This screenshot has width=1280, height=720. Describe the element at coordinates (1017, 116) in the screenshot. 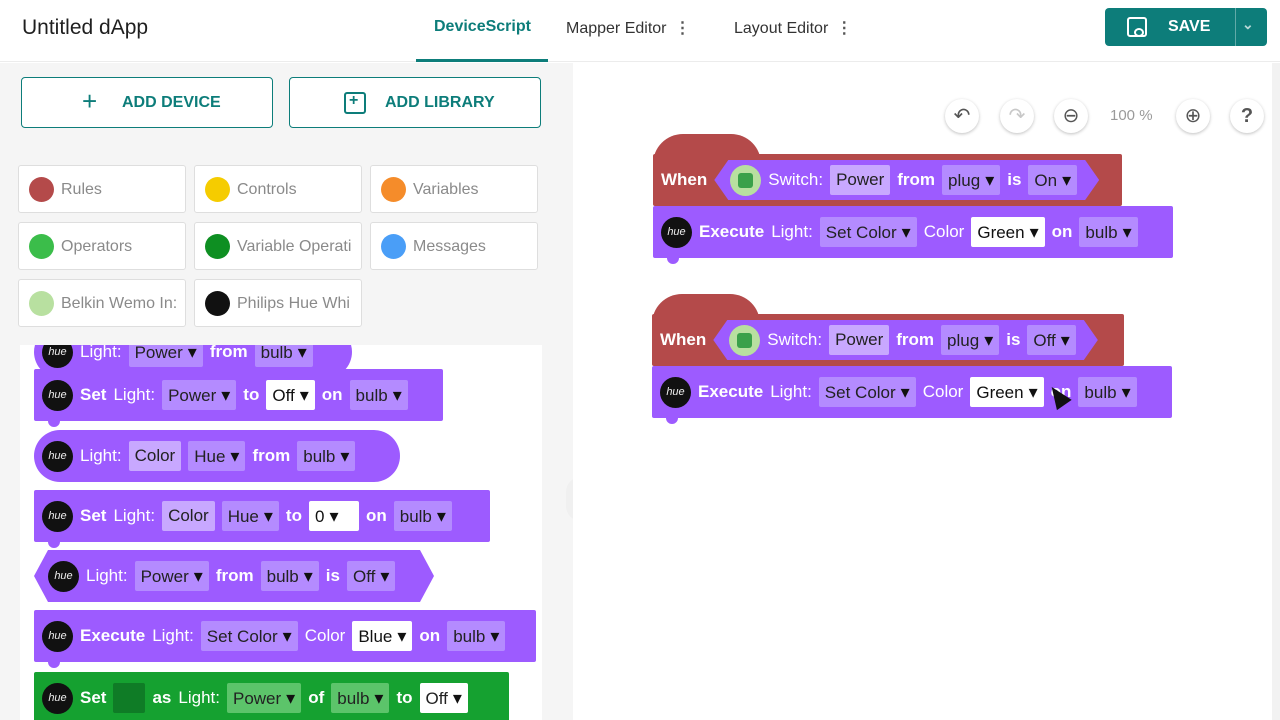

I see `redo-icon: ↷` at that location.